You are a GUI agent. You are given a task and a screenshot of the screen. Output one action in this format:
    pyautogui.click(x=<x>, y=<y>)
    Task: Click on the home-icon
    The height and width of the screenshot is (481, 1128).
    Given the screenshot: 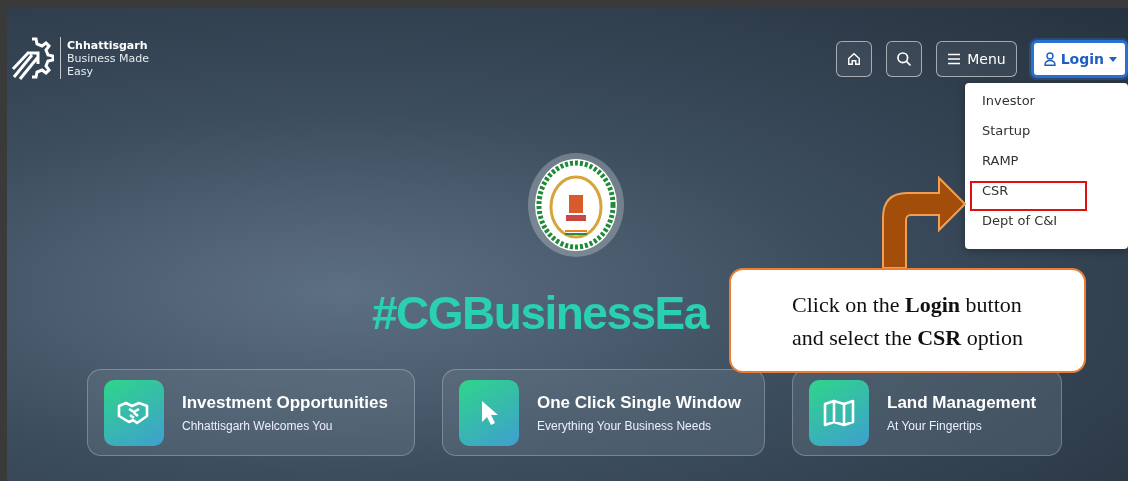 What is the action you would take?
    pyautogui.click(x=854, y=59)
    